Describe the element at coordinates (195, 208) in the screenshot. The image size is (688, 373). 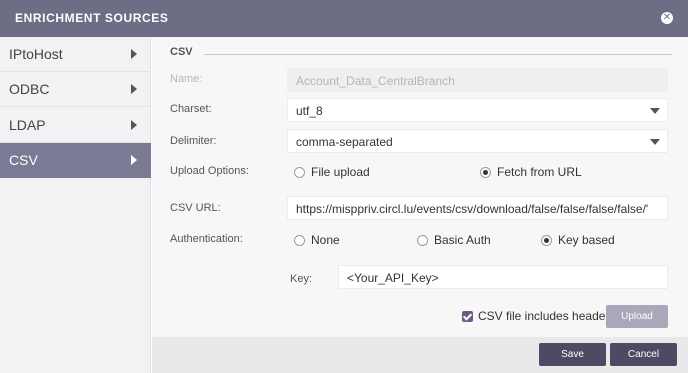
I see `csv-url-label: CSV URL:` at that location.